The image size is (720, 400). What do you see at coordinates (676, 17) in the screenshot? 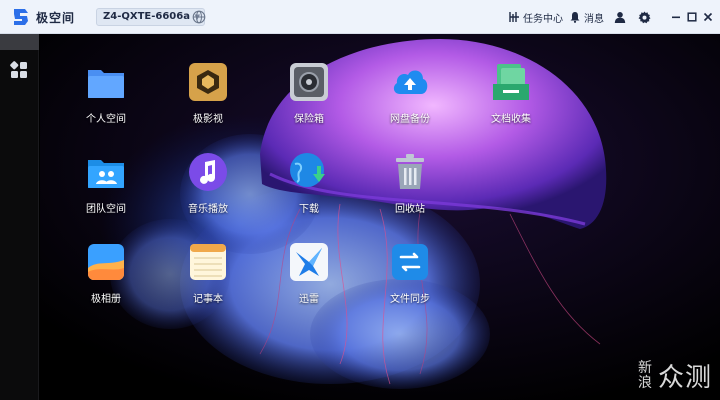
I see `minimize-icon` at bounding box center [676, 17].